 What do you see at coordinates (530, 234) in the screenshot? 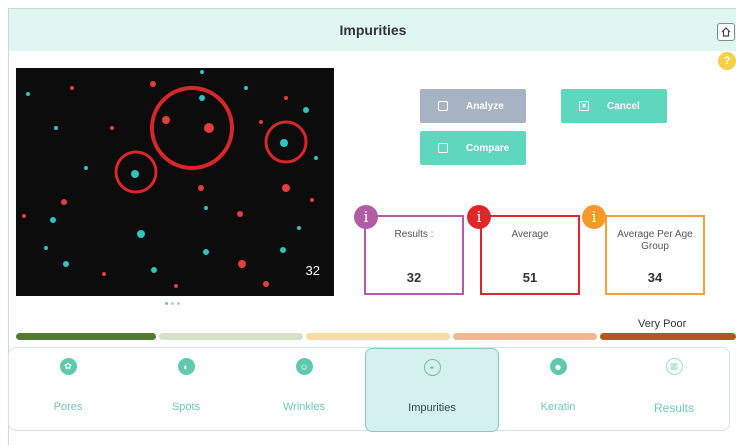
I see `average-label: Average` at bounding box center [530, 234].